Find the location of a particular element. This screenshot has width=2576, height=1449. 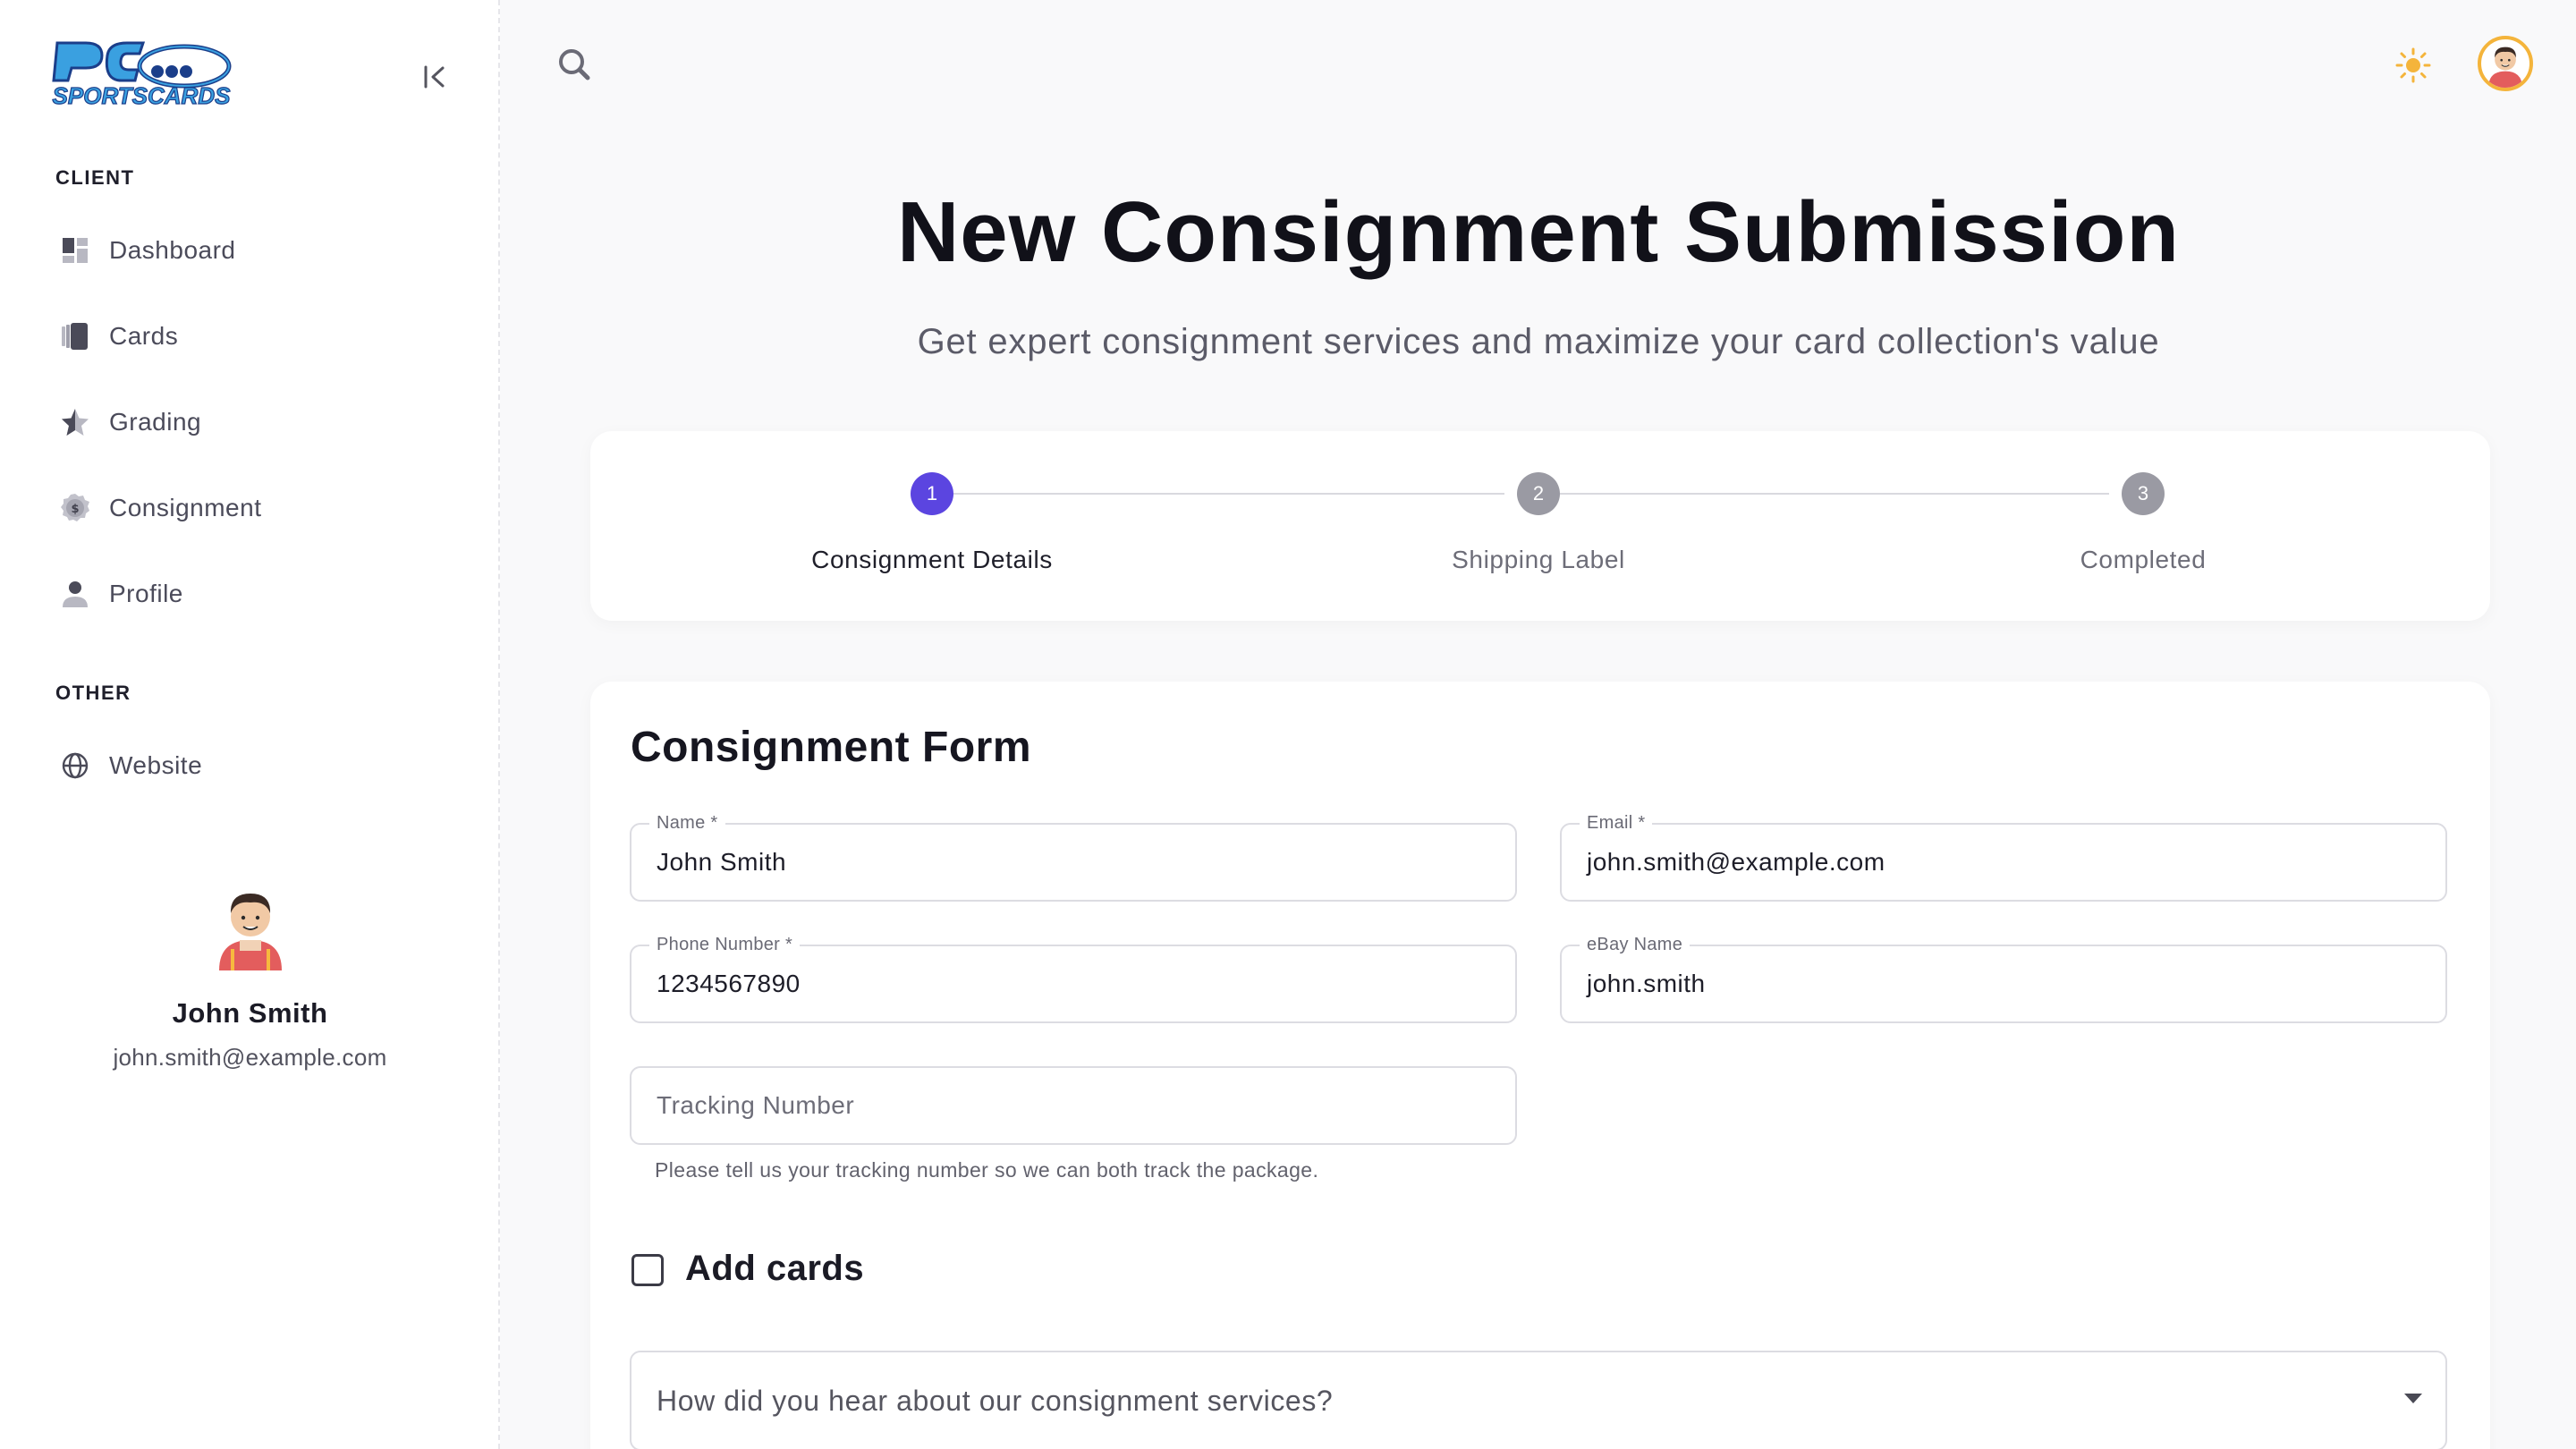

add-cards-checkbox is located at coordinates (647, 1270).